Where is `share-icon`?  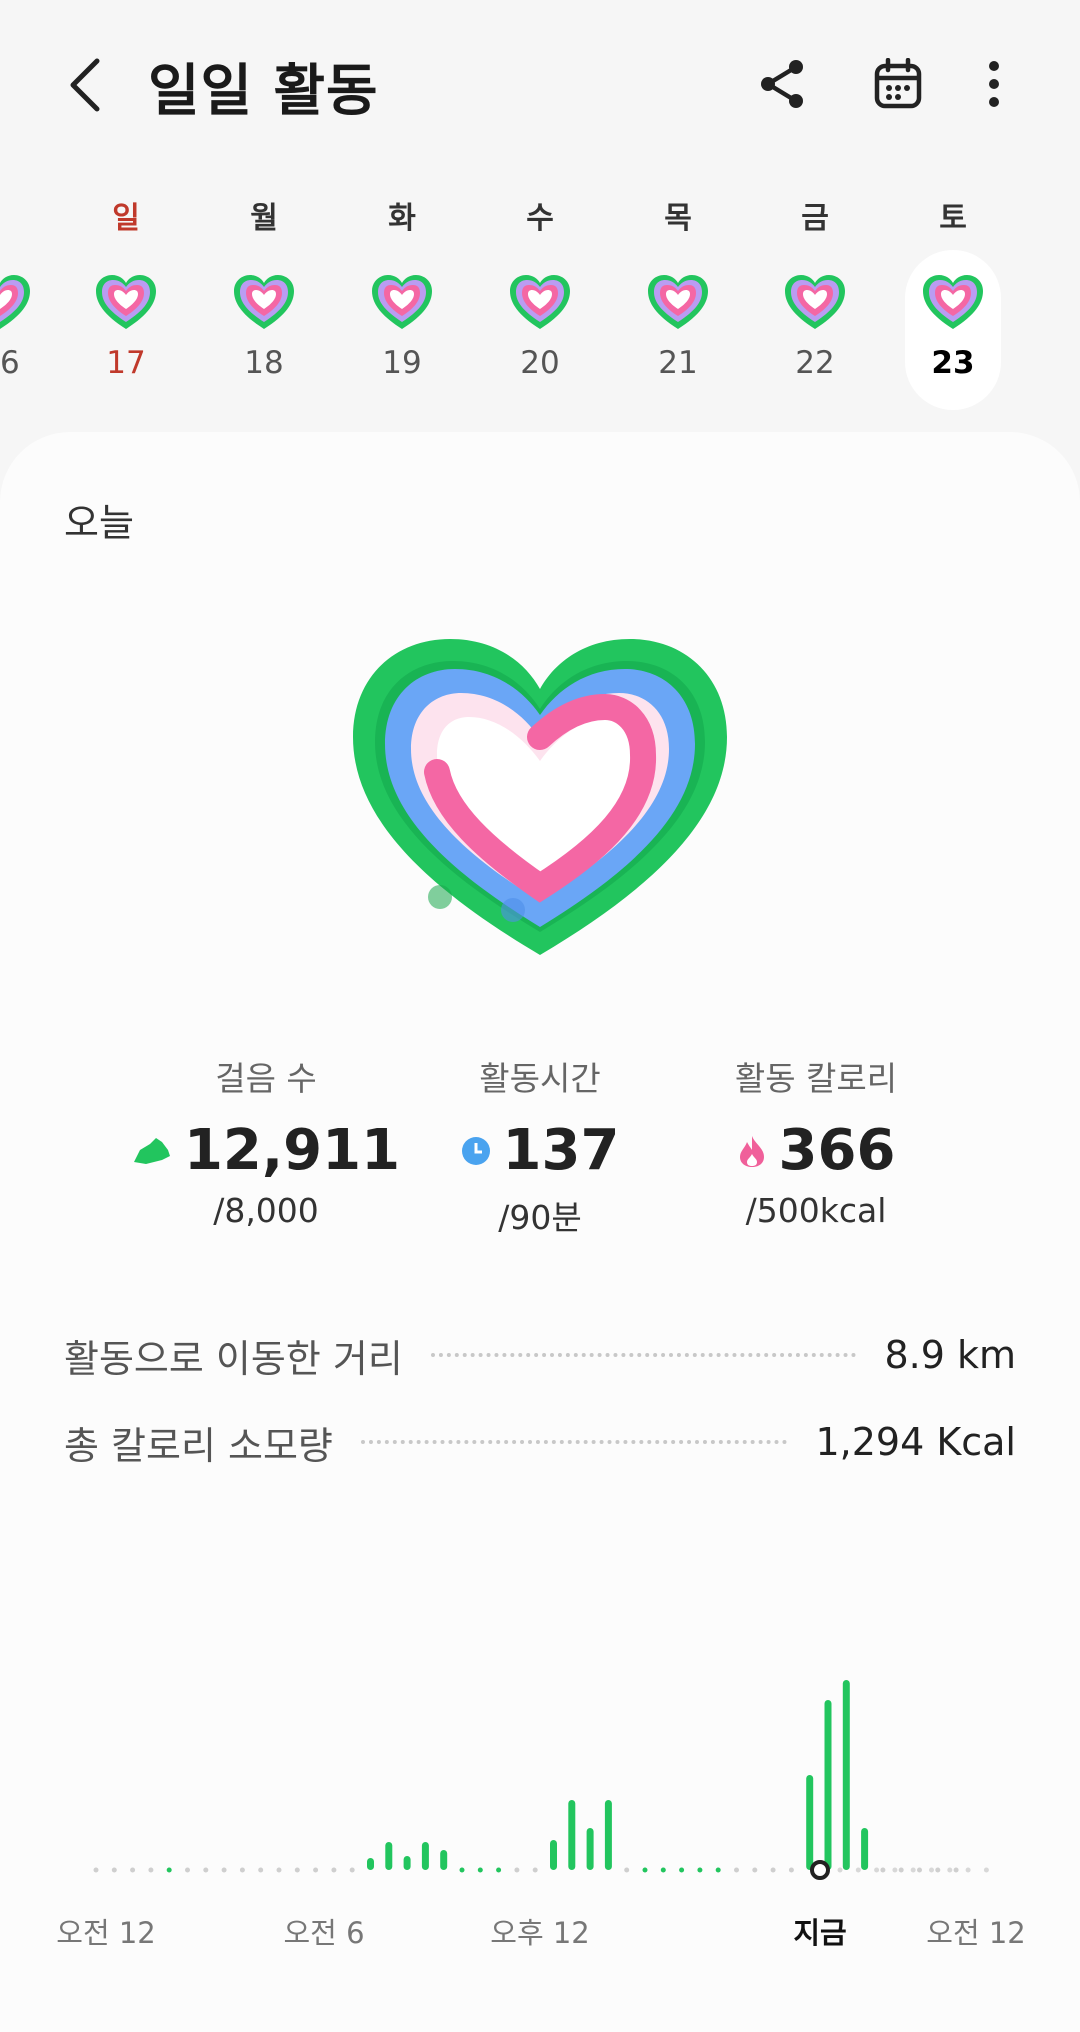
share-icon is located at coordinates (782, 84).